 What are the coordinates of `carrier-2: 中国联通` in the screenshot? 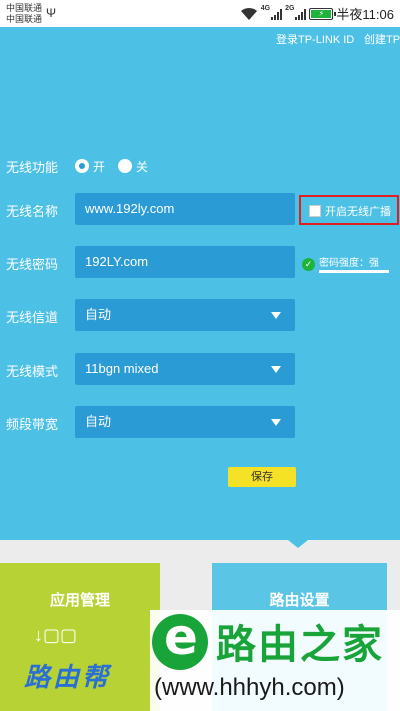 It's located at (24, 19).